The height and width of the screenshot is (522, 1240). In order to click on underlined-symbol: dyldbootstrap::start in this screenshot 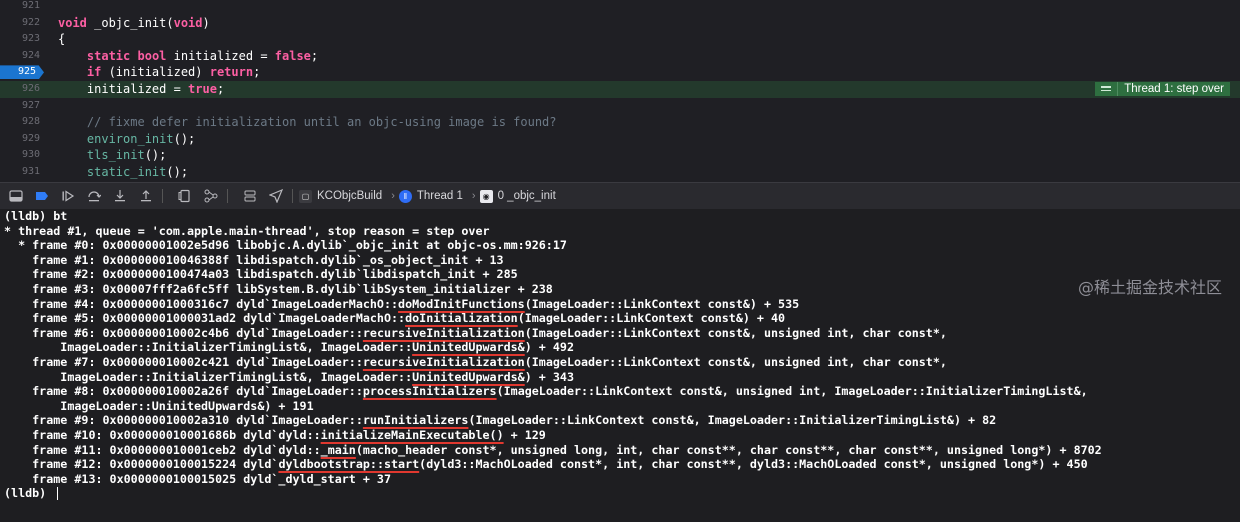, I will do `click(349, 464)`.